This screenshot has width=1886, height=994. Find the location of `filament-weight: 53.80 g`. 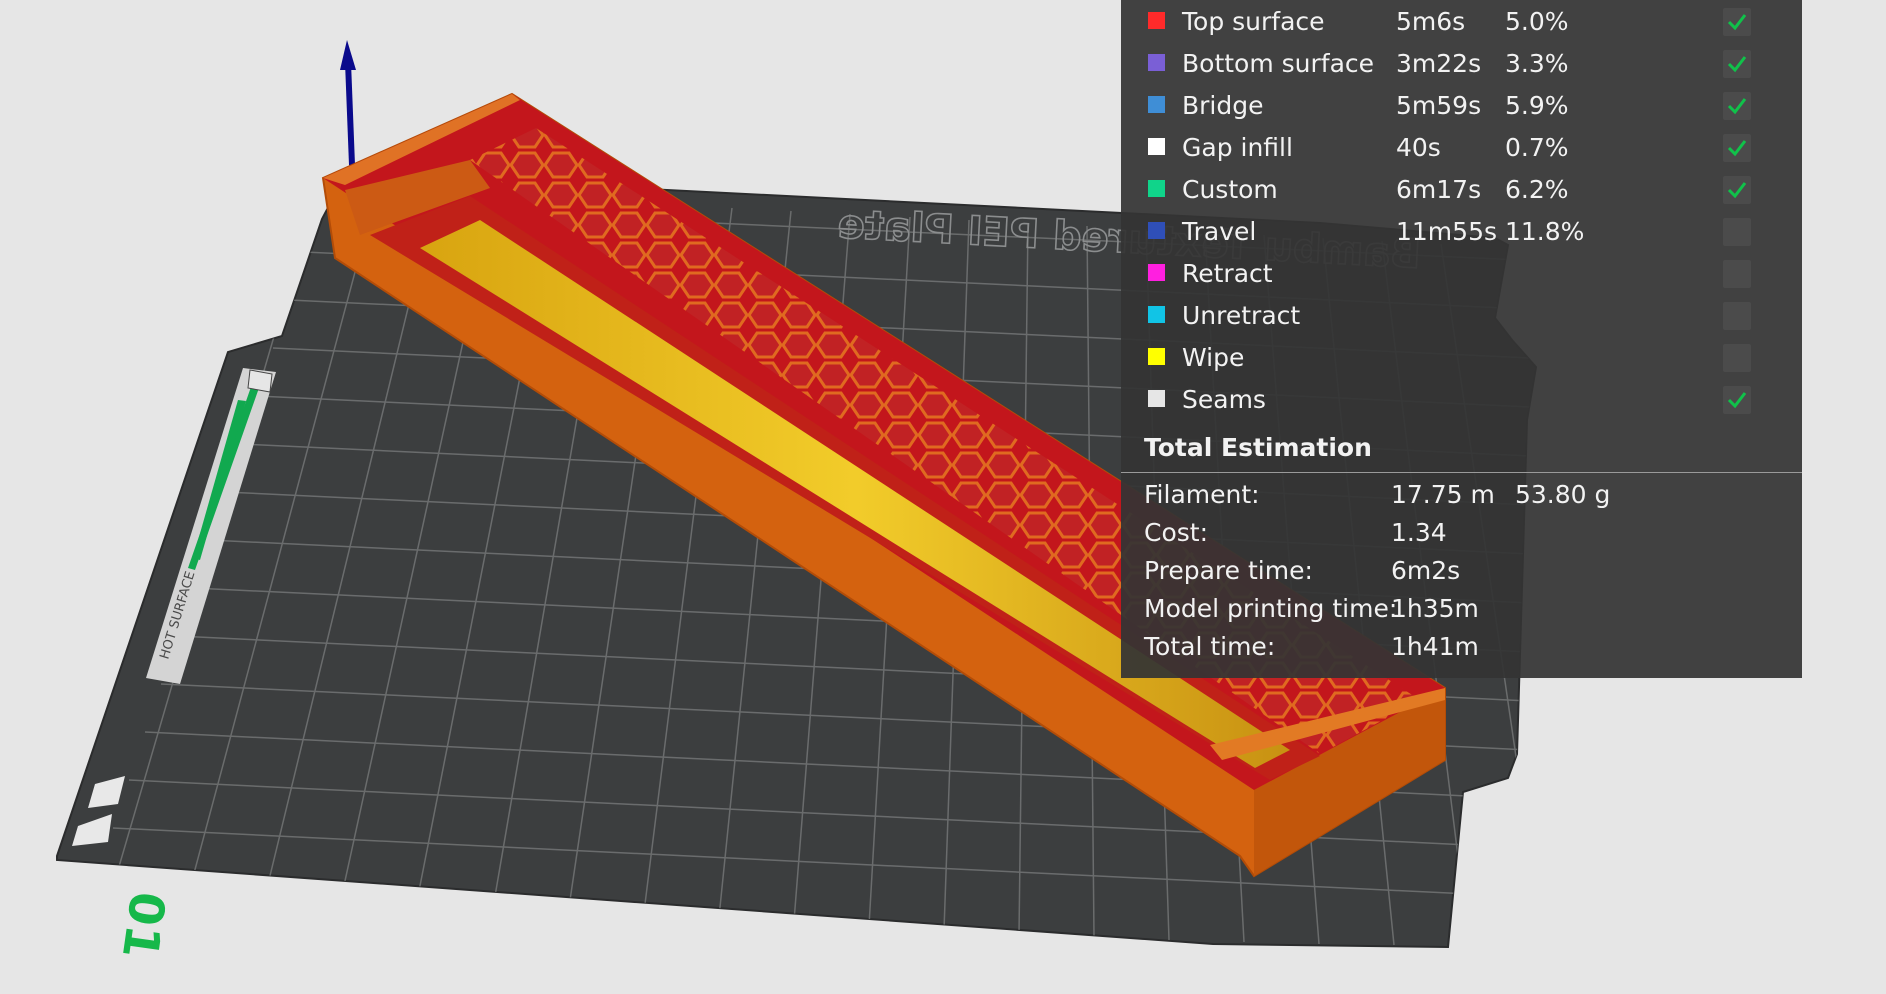

filament-weight: 53.80 g is located at coordinates (1563, 494).